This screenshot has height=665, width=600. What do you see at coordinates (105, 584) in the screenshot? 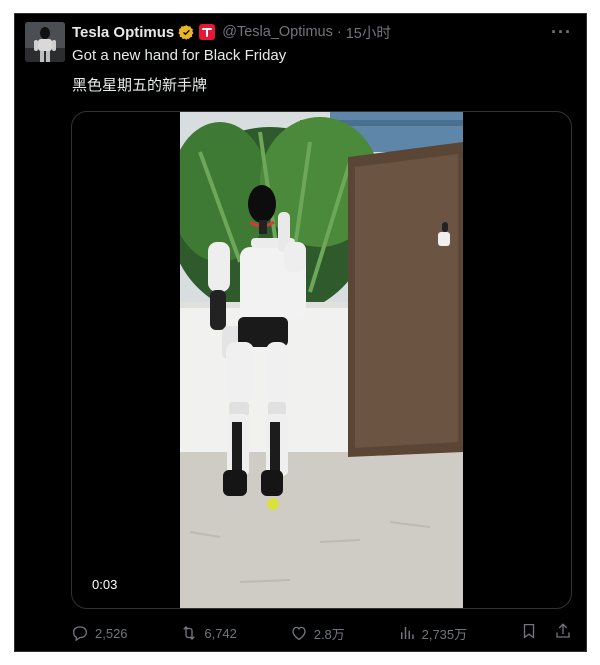
I see `video-duration: 0:03` at bounding box center [105, 584].